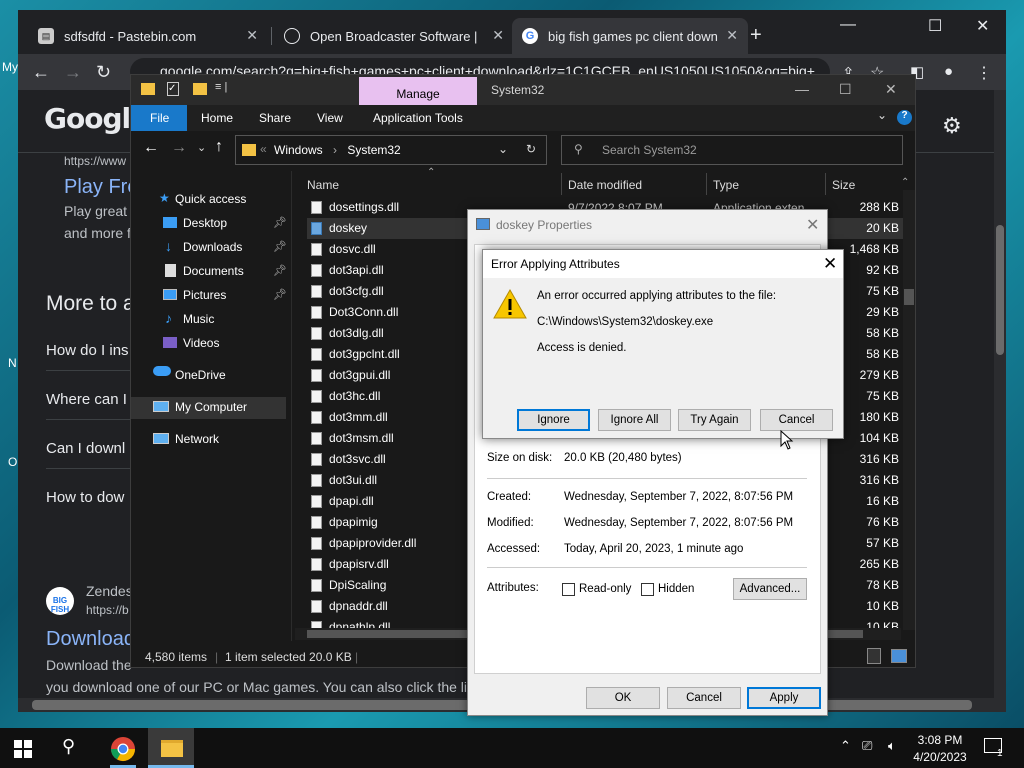  What do you see at coordinates (732, 150) in the screenshot?
I see `search-input: ⚲ Search System32` at bounding box center [732, 150].